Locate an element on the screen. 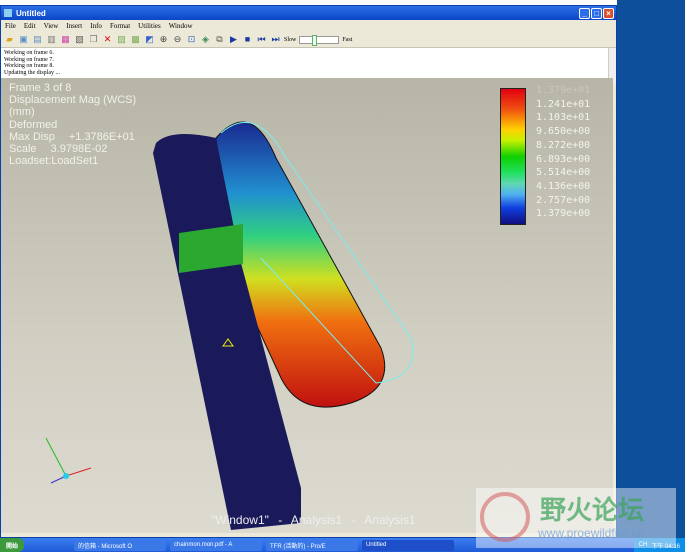 The width and height of the screenshot is (685, 552). print-icon: ▥ is located at coordinates (51, 39).